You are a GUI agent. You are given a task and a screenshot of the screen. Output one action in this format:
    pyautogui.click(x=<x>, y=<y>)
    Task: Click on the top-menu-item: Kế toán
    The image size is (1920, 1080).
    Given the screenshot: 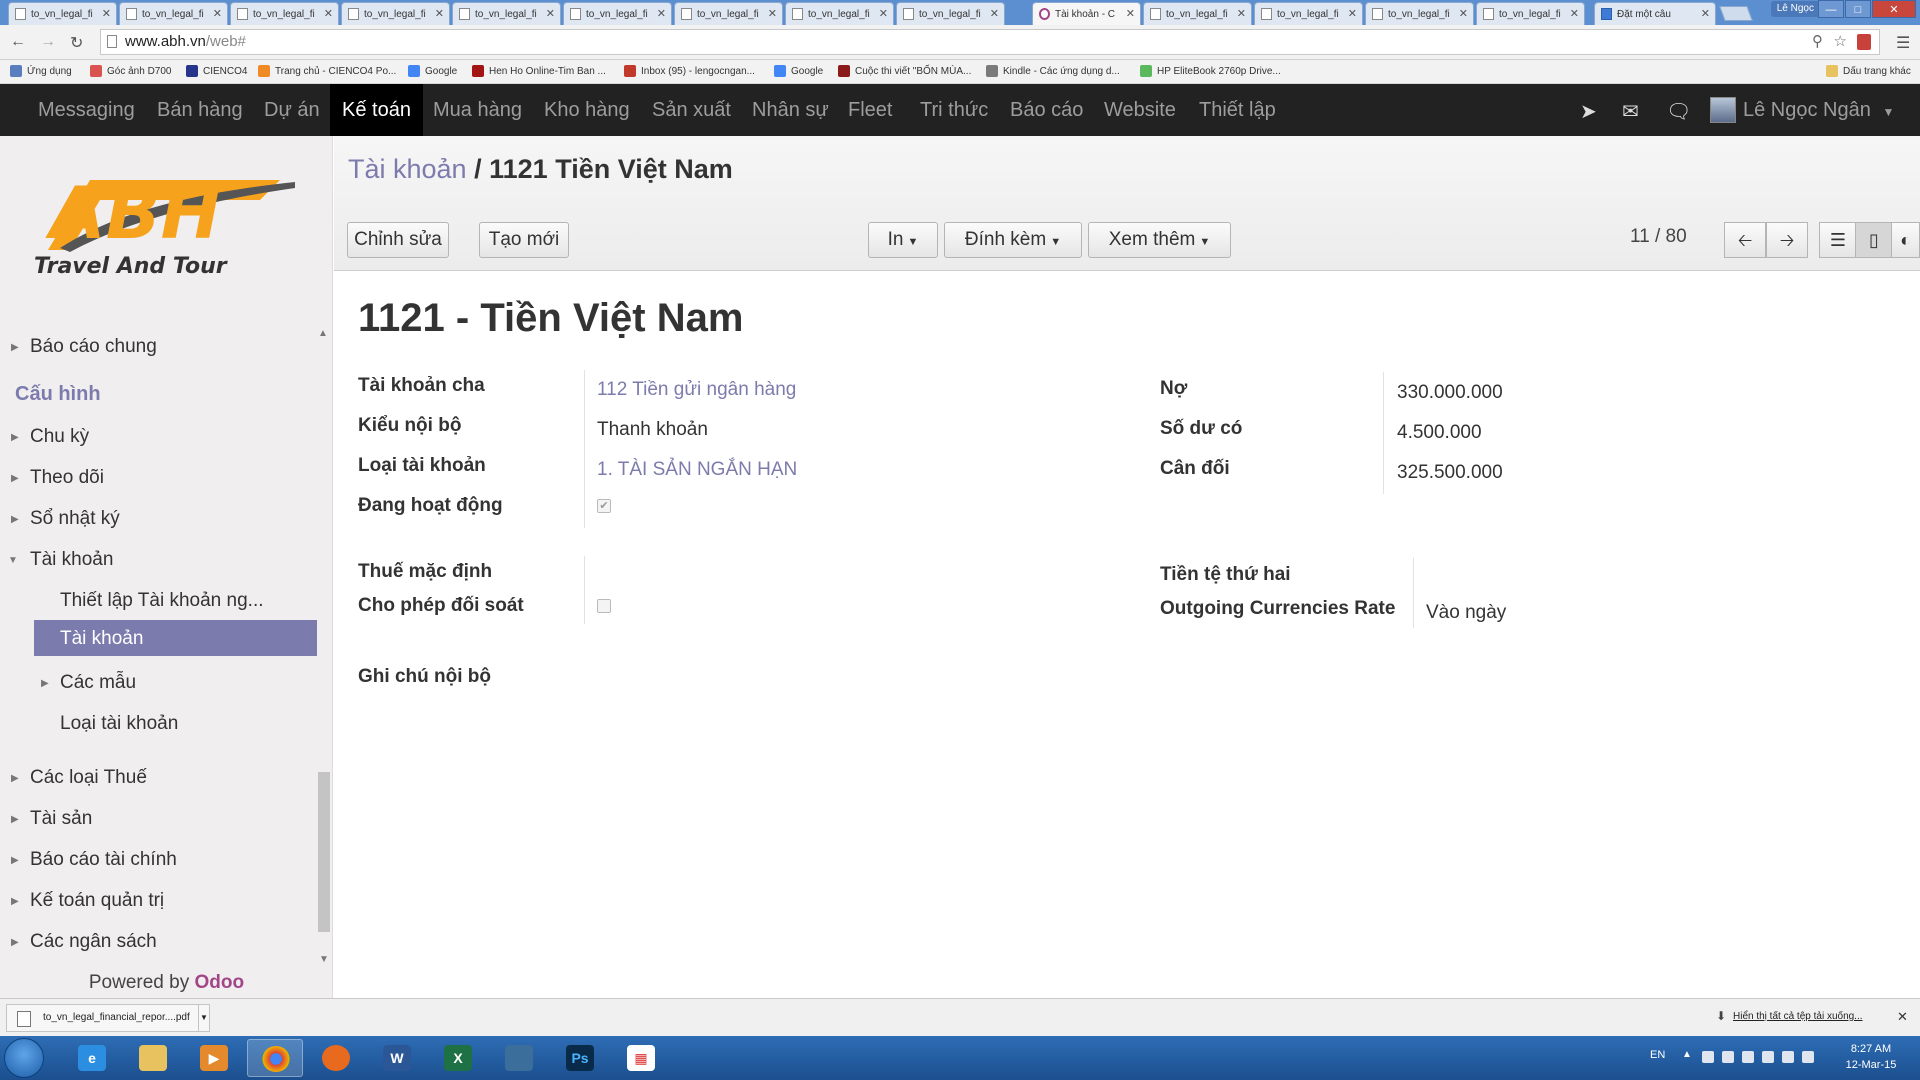 What is the action you would take?
    pyautogui.click(x=376, y=110)
    